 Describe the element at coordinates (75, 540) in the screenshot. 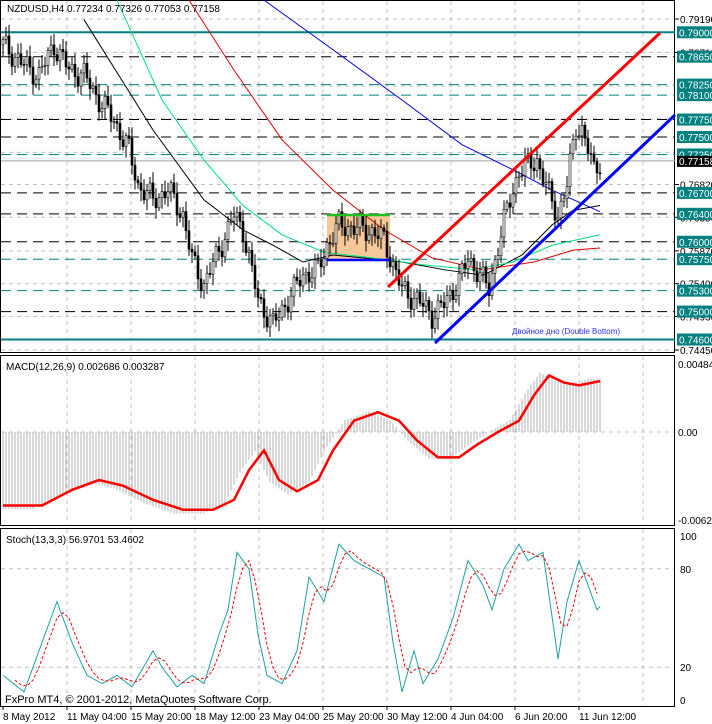

I see `stoch-title: Stoch(13,3,3) 56.9701 53.4602` at that location.